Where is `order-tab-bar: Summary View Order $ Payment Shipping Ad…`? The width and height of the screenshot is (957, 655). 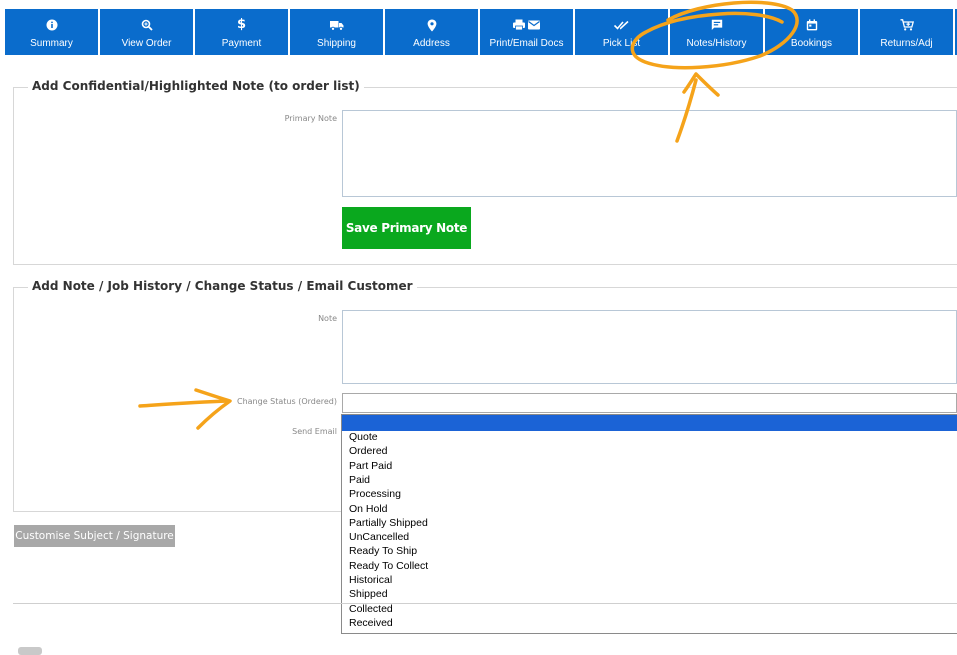
order-tab-bar: Summary View Order $ Payment Shipping Ad… is located at coordinates (478, 32).